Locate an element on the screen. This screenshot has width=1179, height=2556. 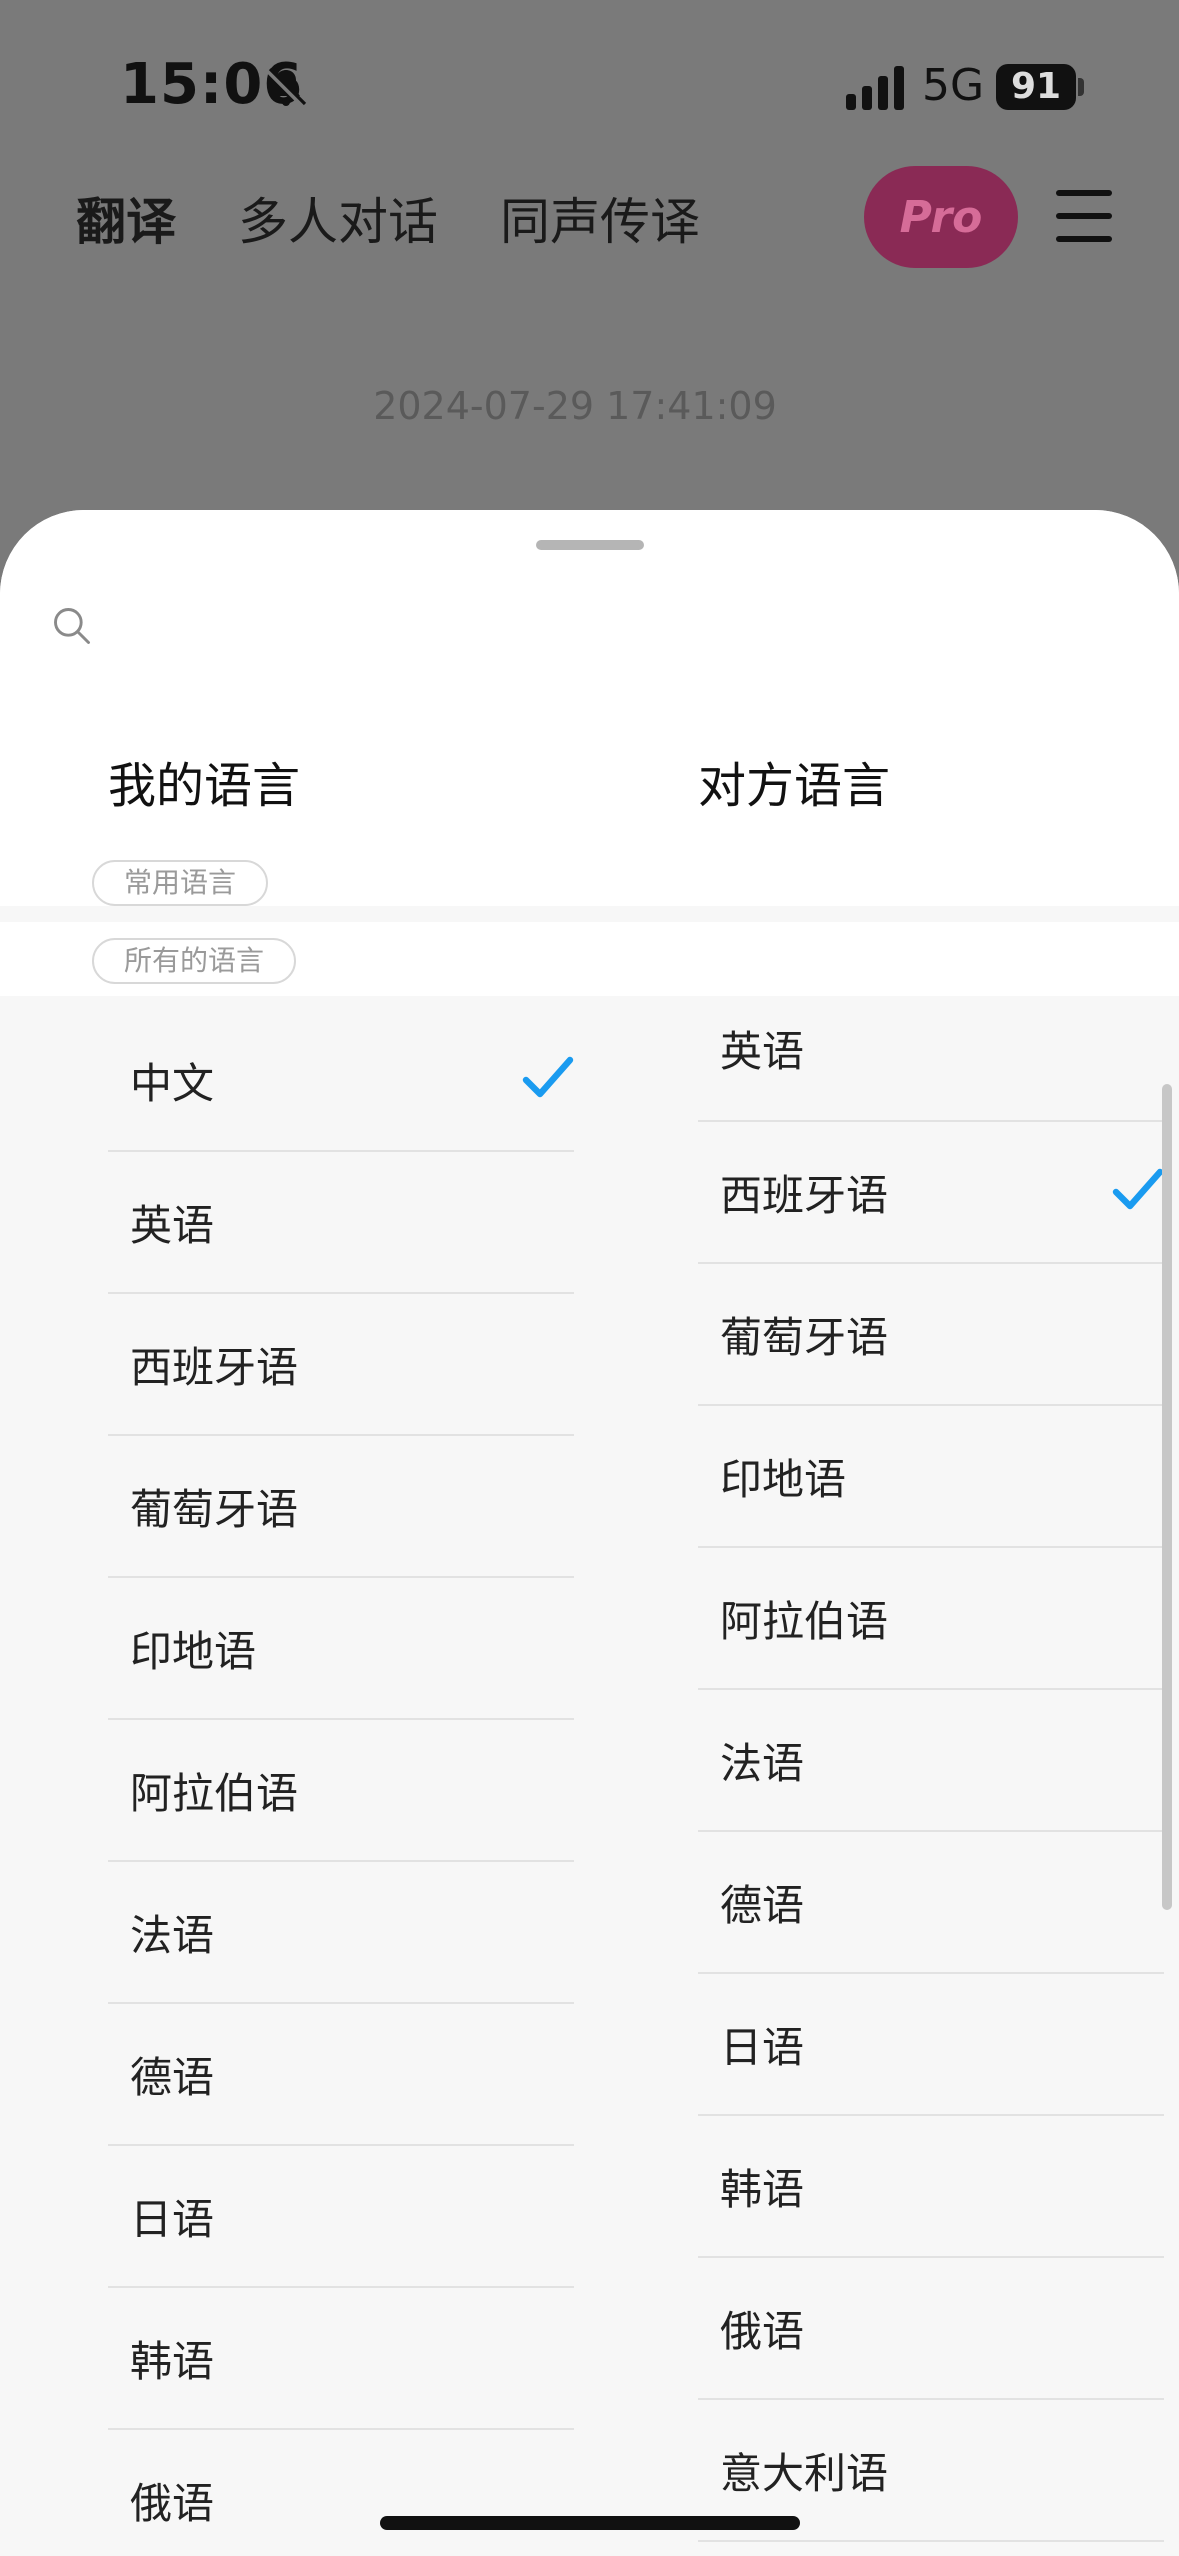
my-language-item: 法语 is located at coordinates (341, 1933).